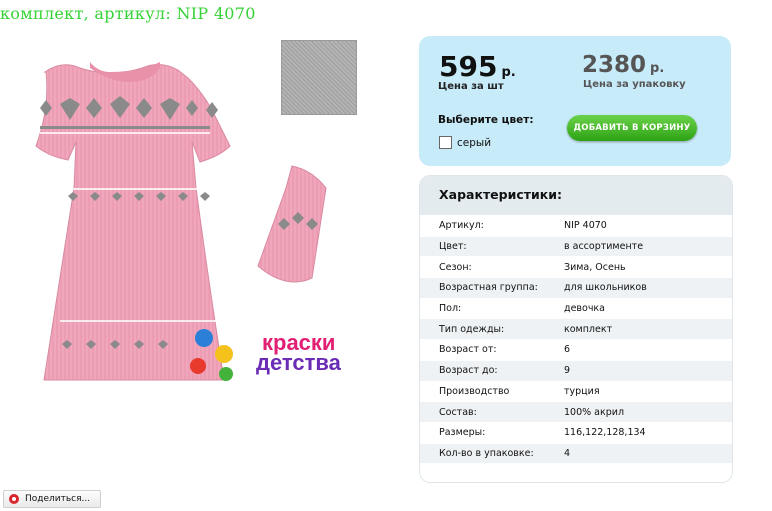 The width and height of the screenshot is (772, 511). Describe the element at coordinates (468, 350) in the screenshot. I see `row-key: Возраст от:` at that location.